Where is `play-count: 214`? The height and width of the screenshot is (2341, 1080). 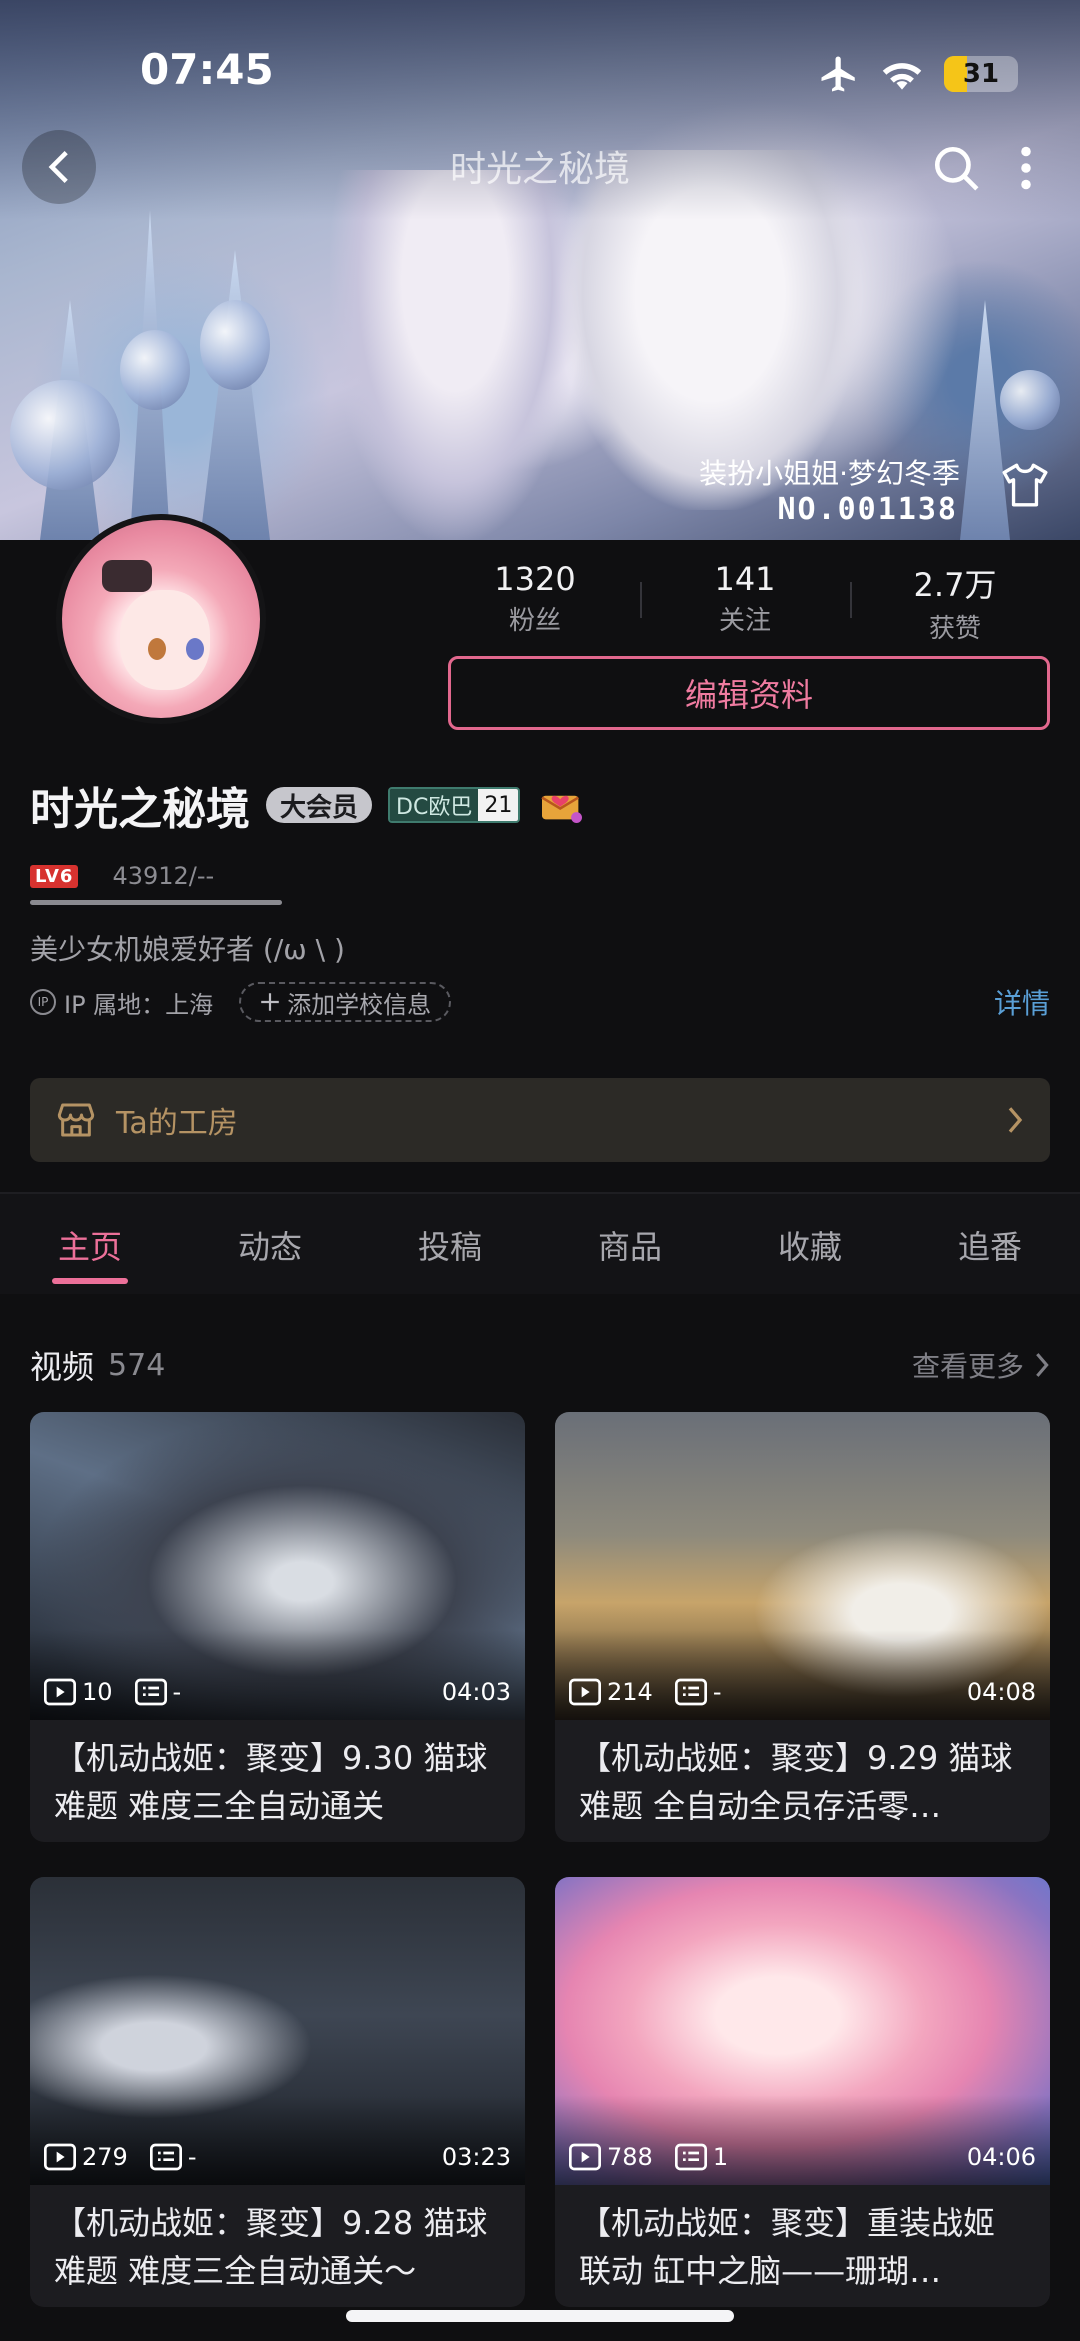
play-count: 214 is located at coordinates (630, 1692).